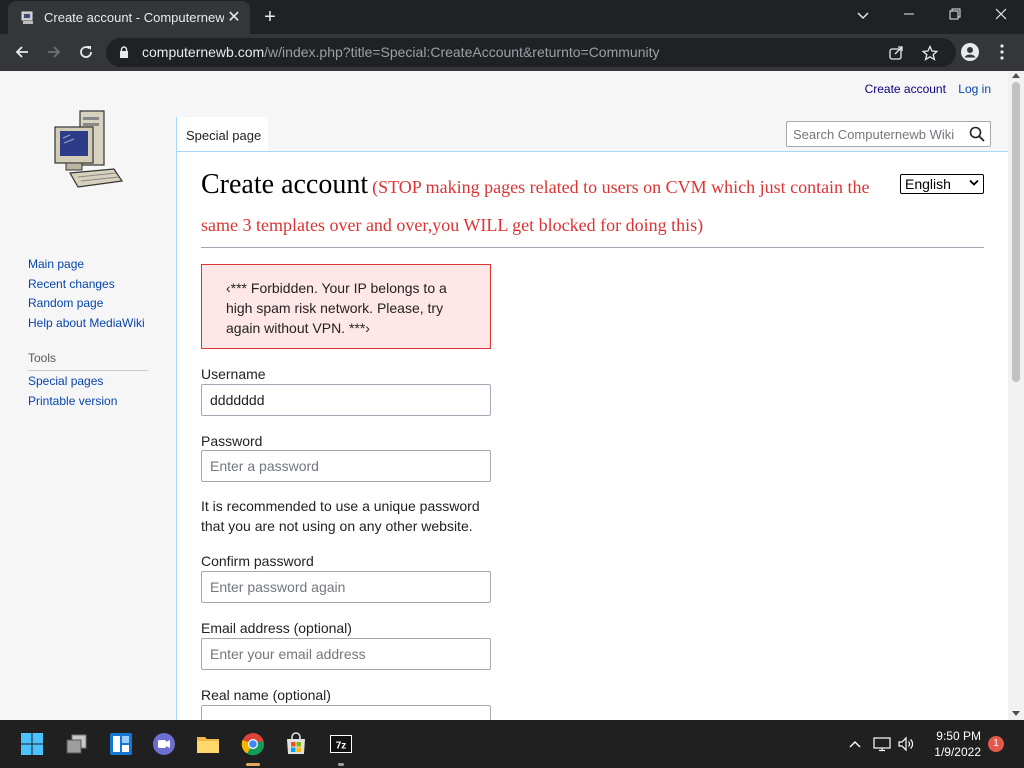 The height and width of the screenshot is (768, 1024). What do you see at coordinates (208, 744) in the screenshot?
I see `file-explorer-icon` at bounding box center [208, 744].